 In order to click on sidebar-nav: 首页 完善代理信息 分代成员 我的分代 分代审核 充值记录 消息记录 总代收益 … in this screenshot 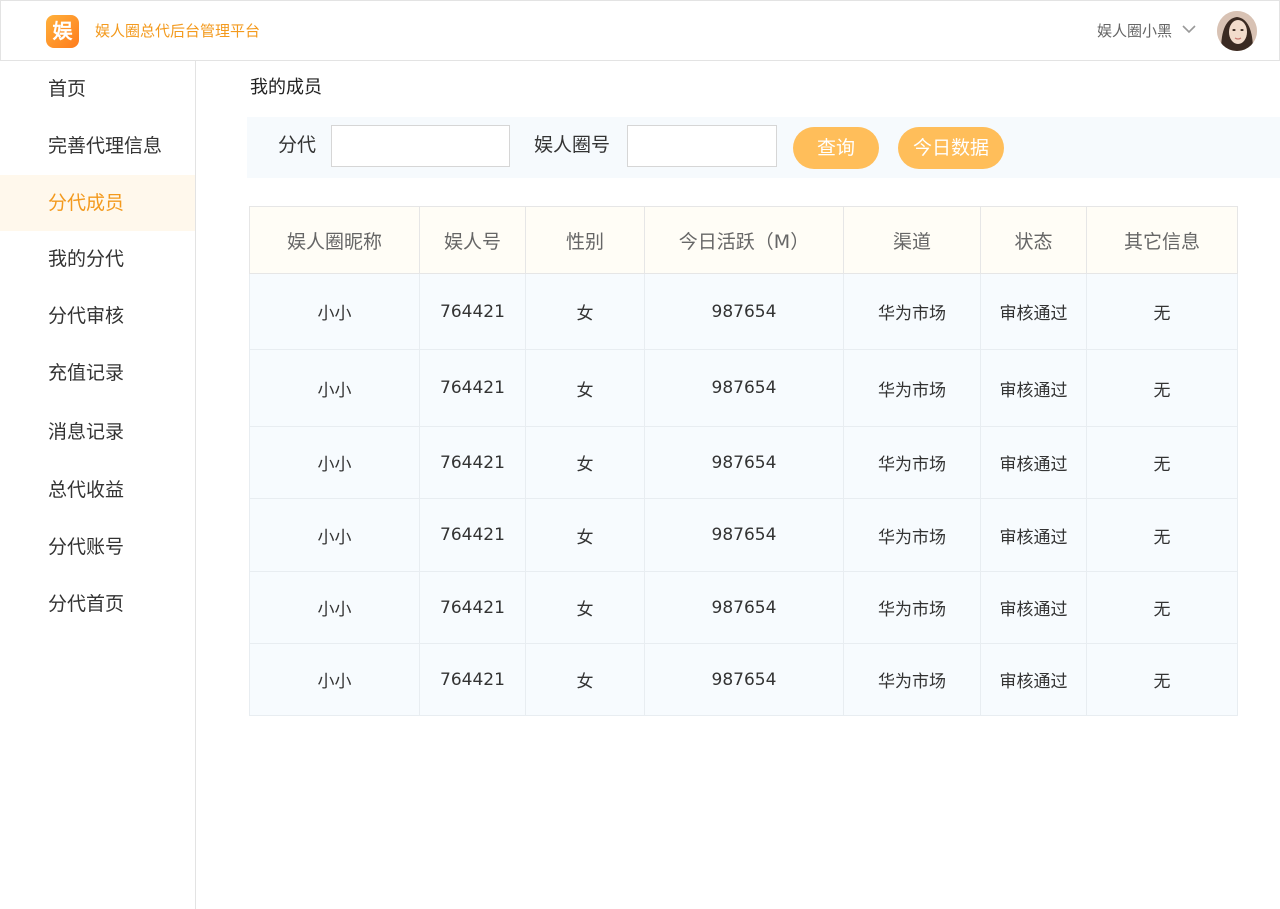, I will do `click(98, 485)`.